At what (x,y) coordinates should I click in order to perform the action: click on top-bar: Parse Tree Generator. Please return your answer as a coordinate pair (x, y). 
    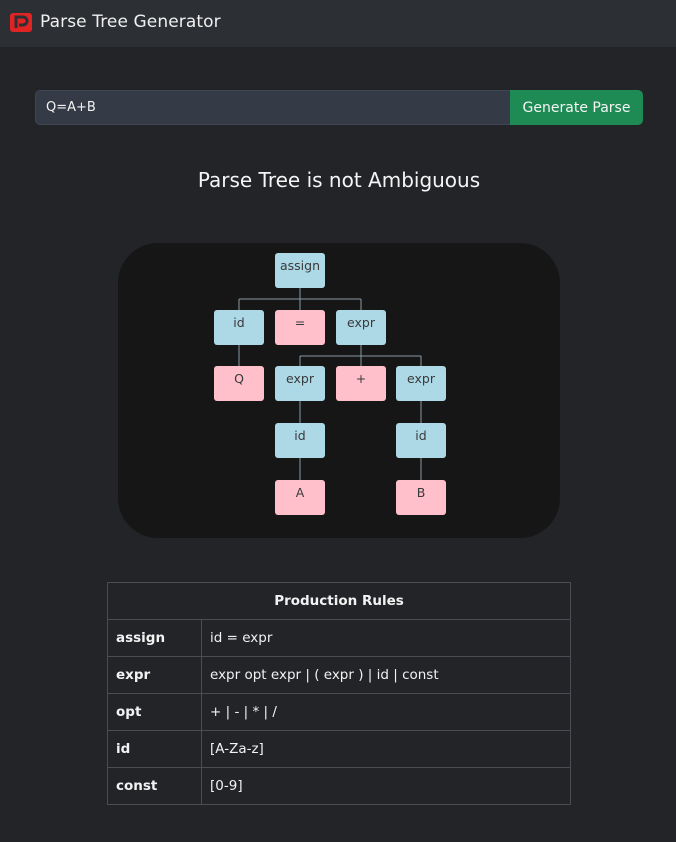
    Looking at the image, I should click on (338, 23).